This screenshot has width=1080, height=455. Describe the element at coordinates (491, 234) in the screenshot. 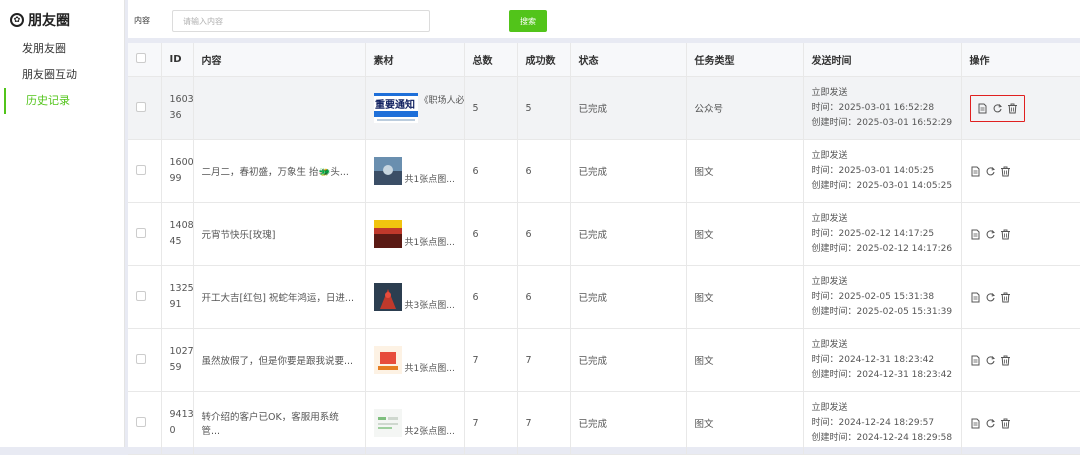

I see `row-total: 6` at that location.